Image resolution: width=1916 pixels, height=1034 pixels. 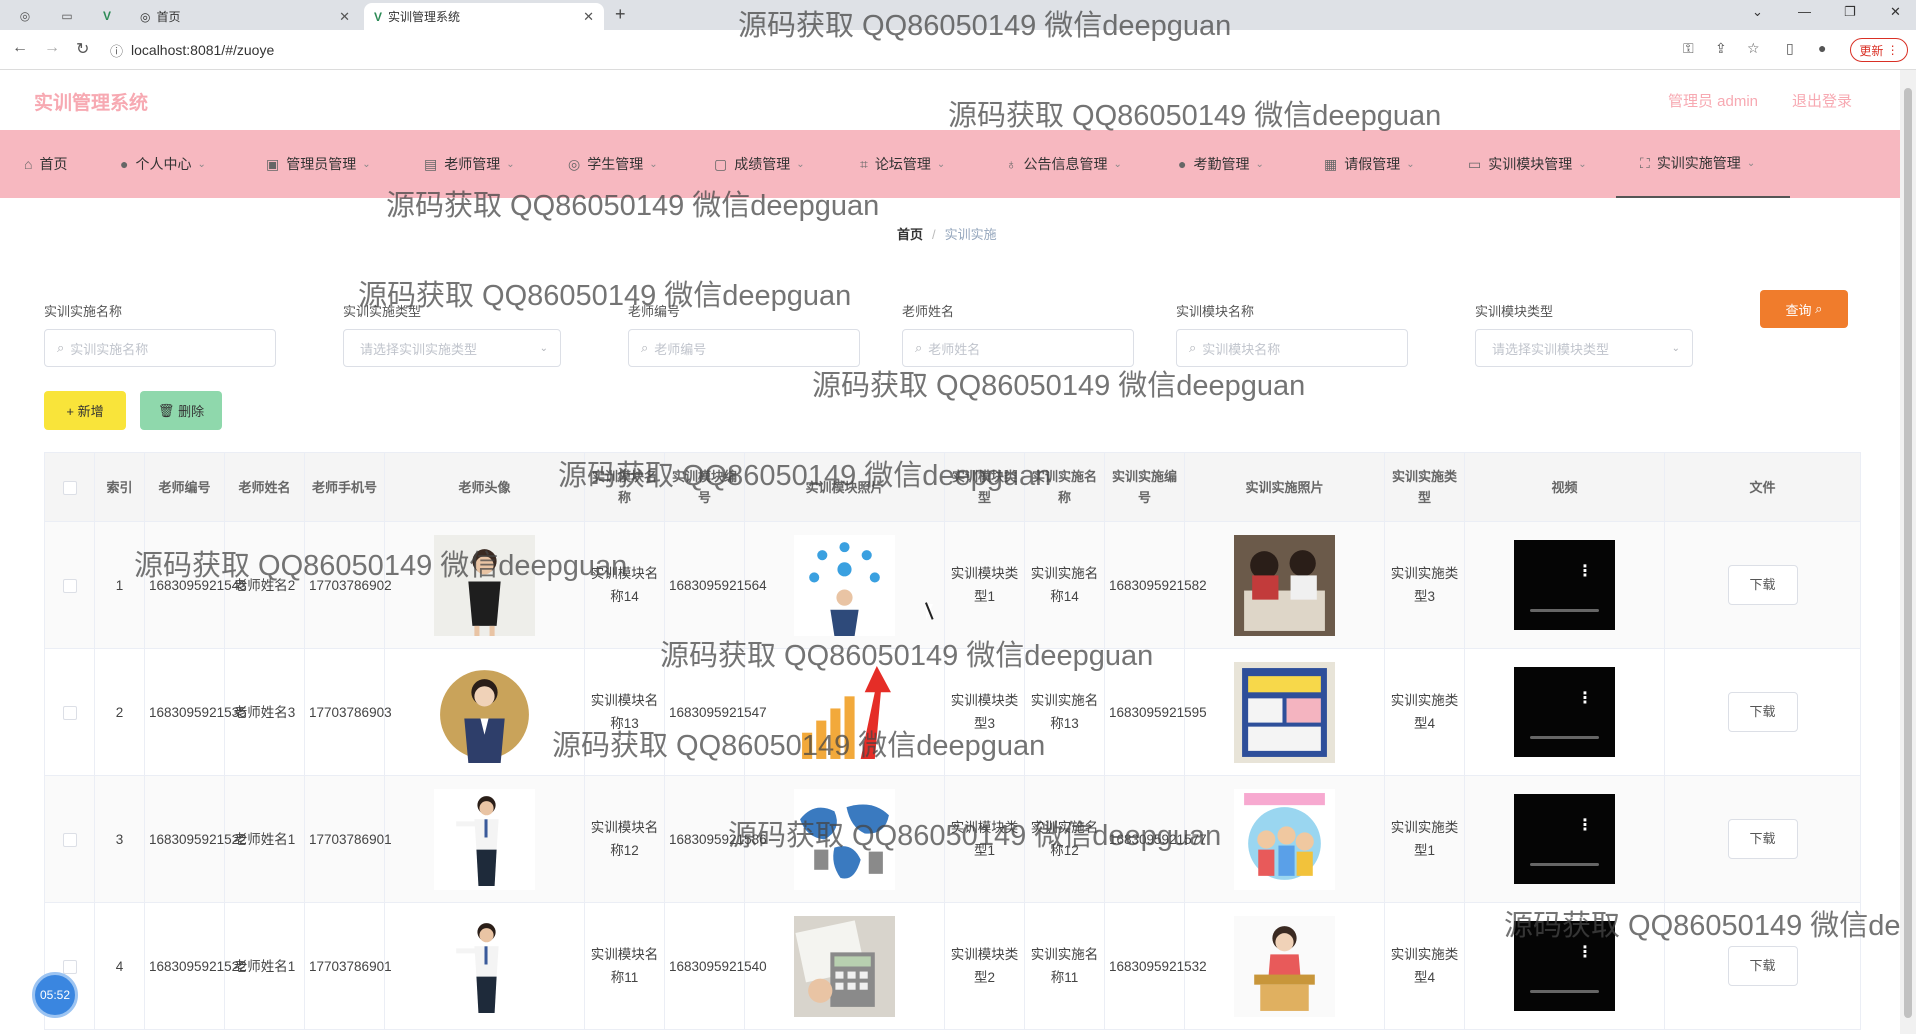 What do you see at coordinates (245, 16) in the screenshot?
I see `browser-tab-home: ◎ 首页 ✕` at bounding box center [245, 16].